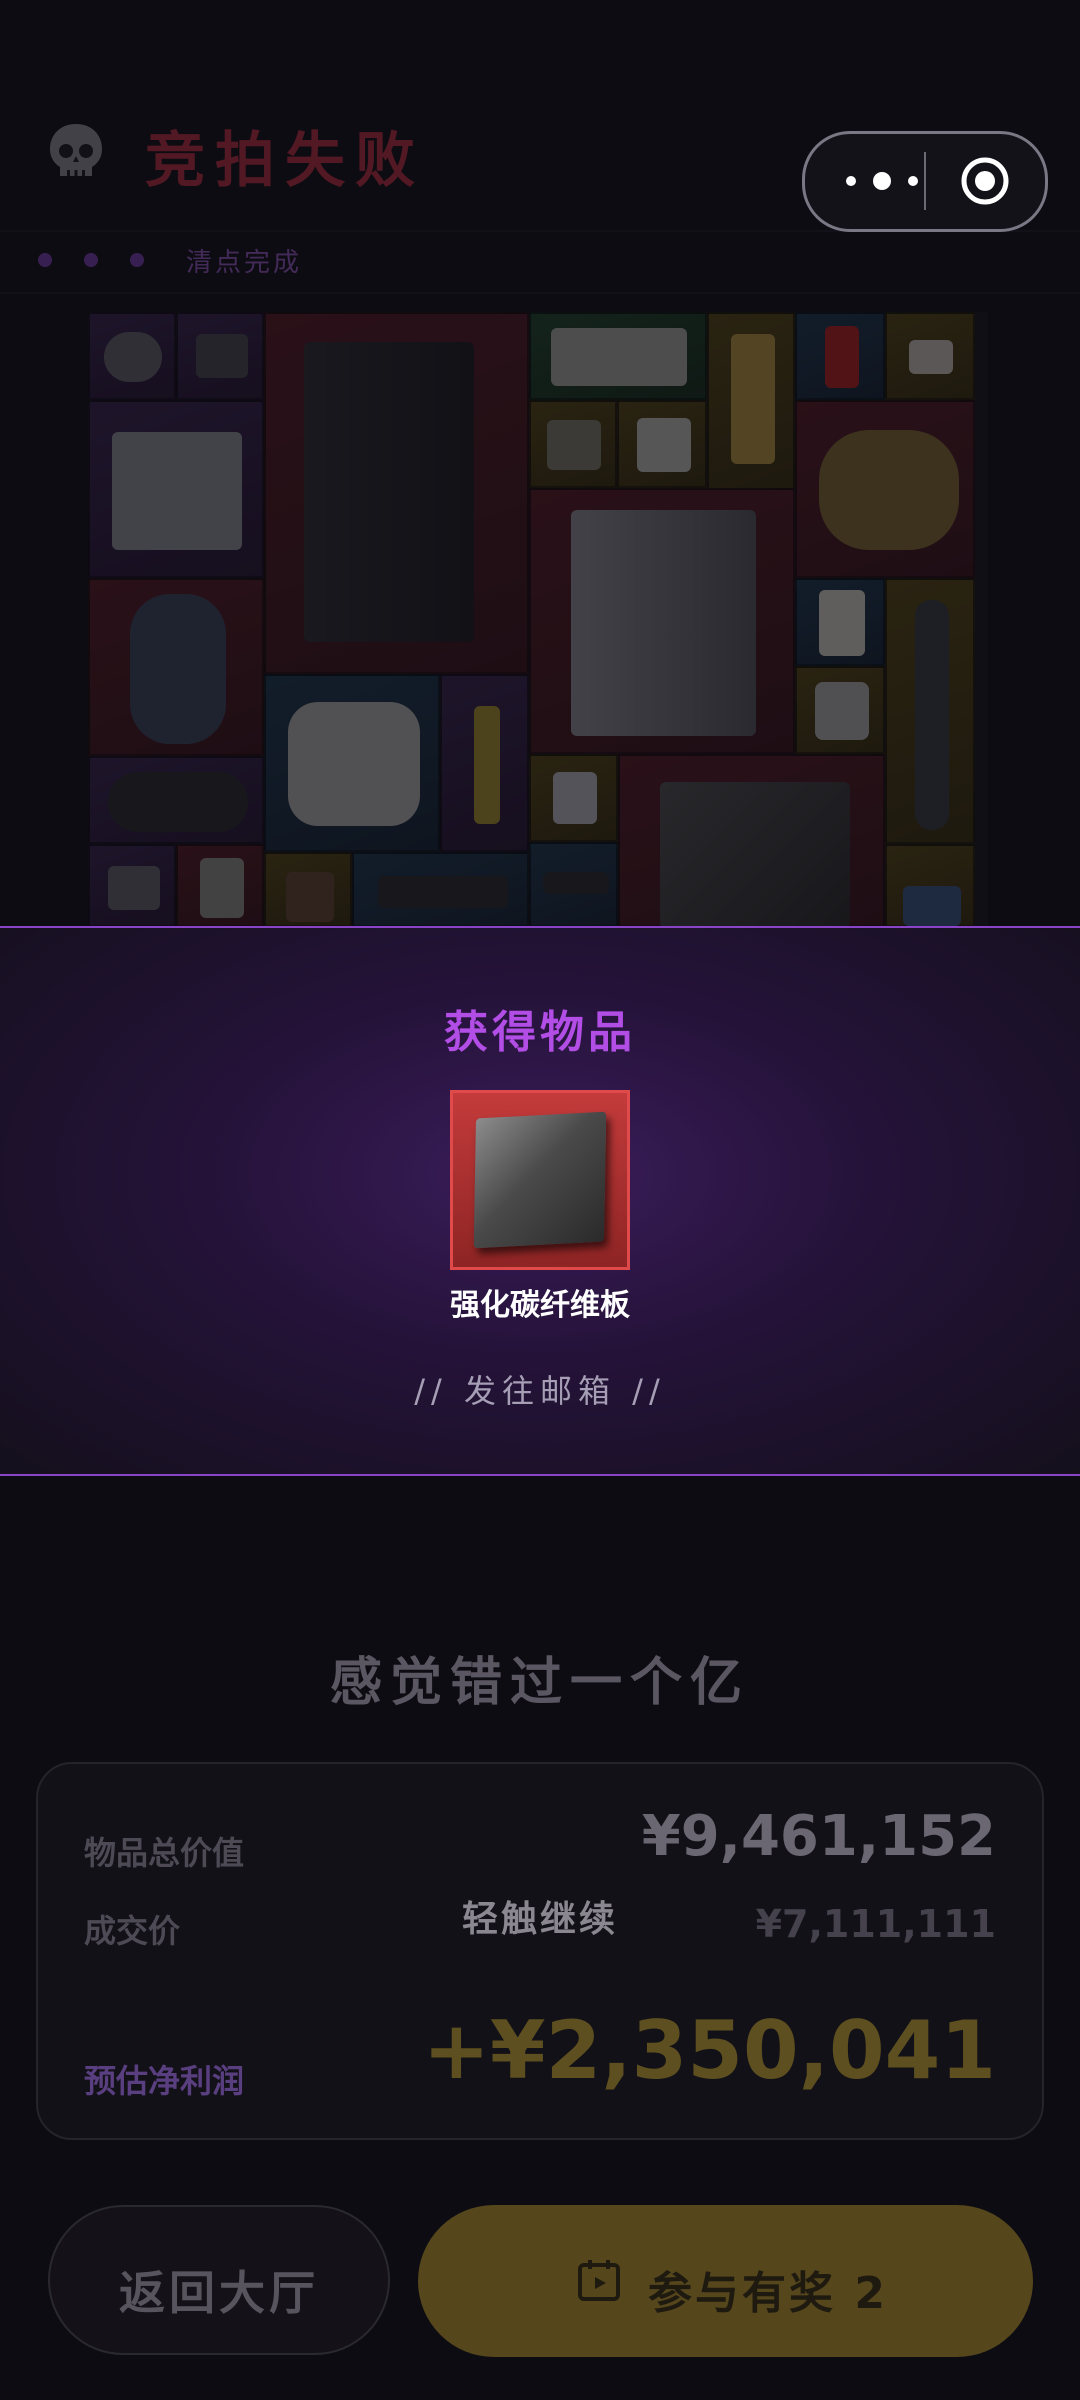  Describe the element at coordinates (540, 1305) in the screenshot. I see `reward-item-name: 强化碳纤维板` at that location.